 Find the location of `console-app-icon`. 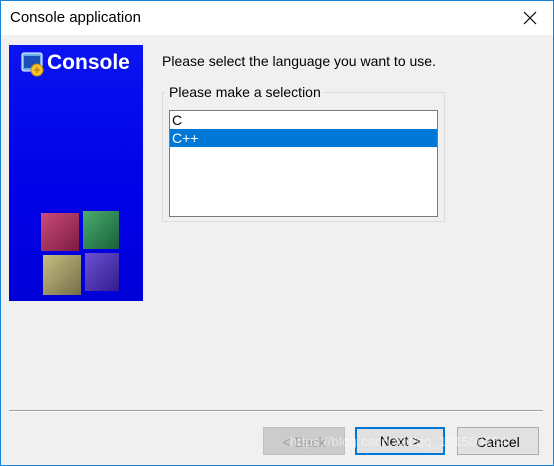

console-app-icon is located at coordinates (32, 64).